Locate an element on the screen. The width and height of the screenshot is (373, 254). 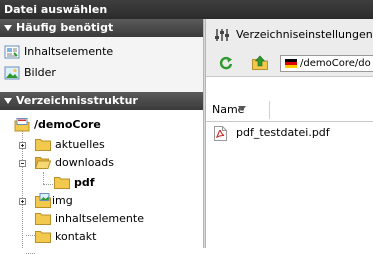
images-icon is located at coordinates (12, 73).